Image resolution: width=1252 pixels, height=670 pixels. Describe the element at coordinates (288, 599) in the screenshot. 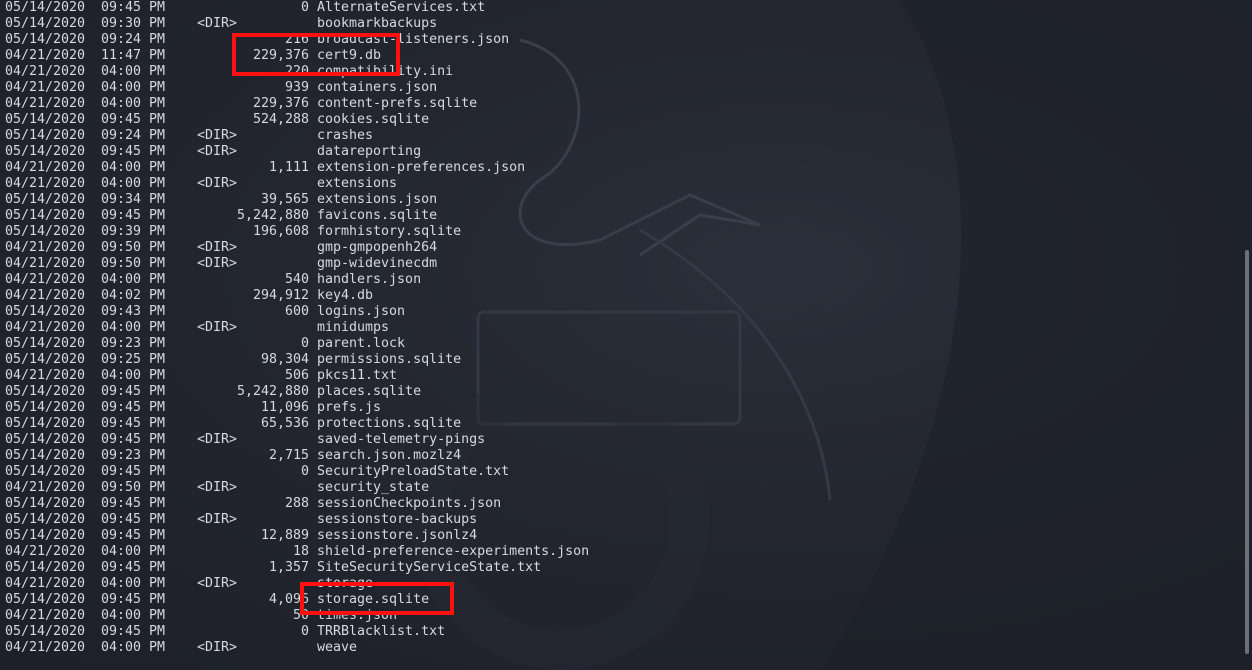

I see `entry-size: 4,096` at that location.